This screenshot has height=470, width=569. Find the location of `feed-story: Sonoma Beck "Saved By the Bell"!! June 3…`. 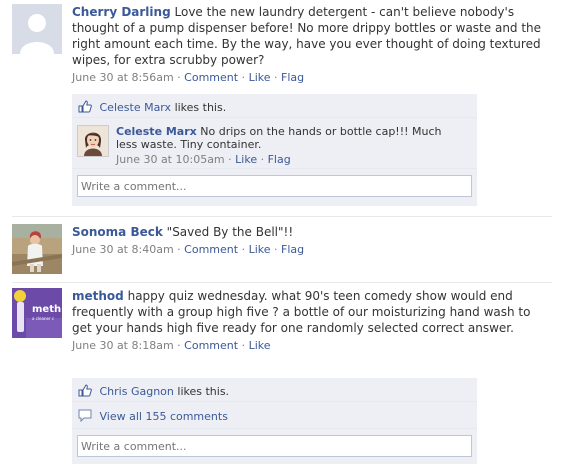

feed-story: Sonoma Beck "Saved By the Bell"!! June 3… is located at coordinates (282, 250).